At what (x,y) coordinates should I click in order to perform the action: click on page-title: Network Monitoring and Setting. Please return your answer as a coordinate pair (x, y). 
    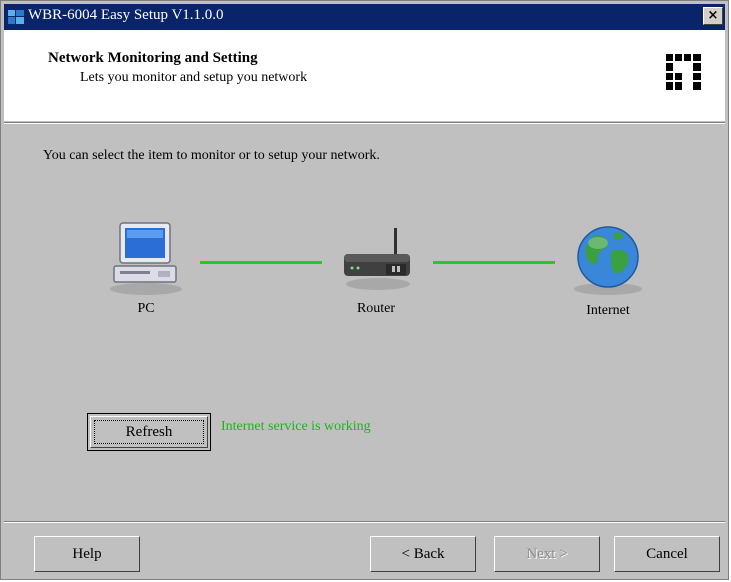
    Looking at the image, I should click on (153, 58).